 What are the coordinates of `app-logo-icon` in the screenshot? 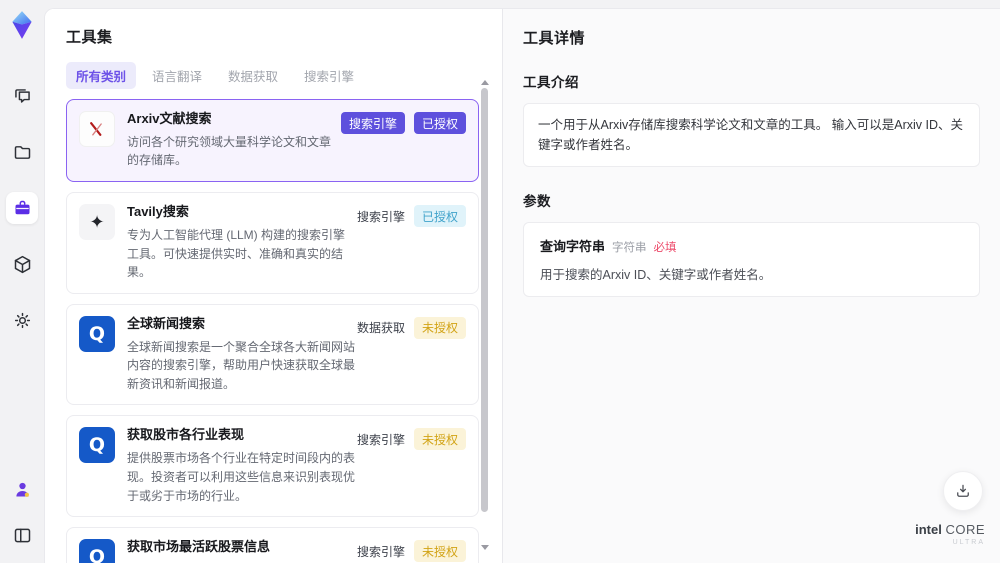 It's located at (22, 25).